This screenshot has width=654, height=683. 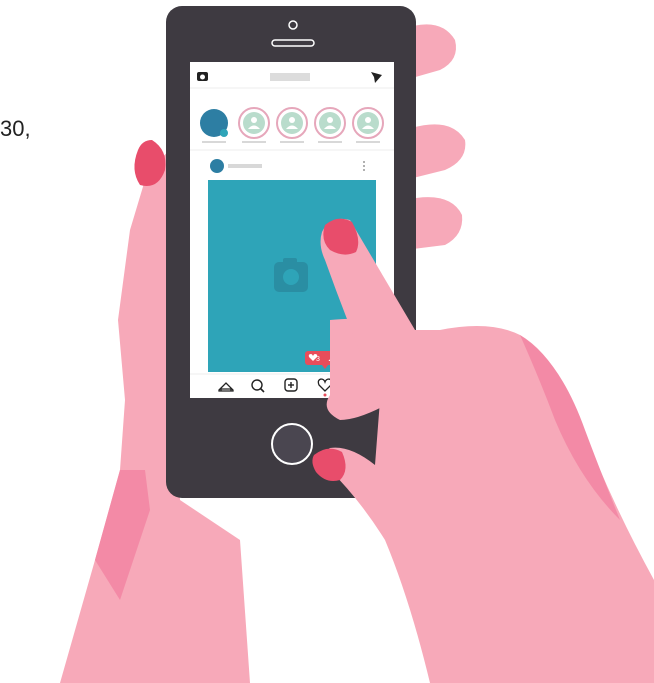 I want to click on post-avatar, so click(x=217, y=166).